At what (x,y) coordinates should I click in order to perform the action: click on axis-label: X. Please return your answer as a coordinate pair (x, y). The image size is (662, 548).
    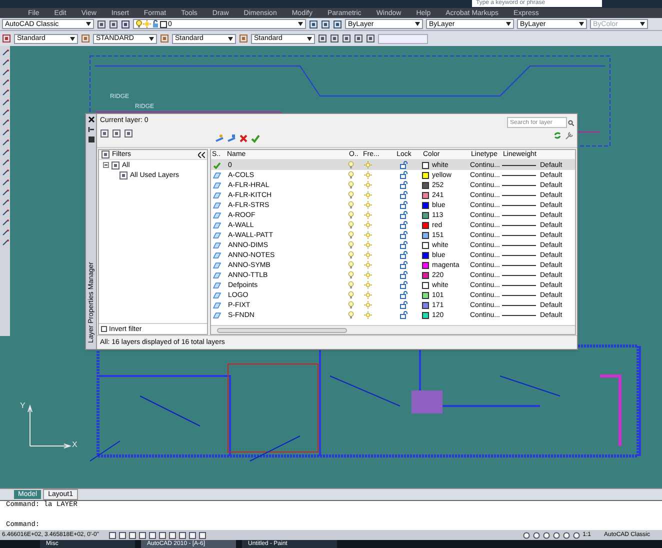
    Looking at the image, I should click on (75, 445).